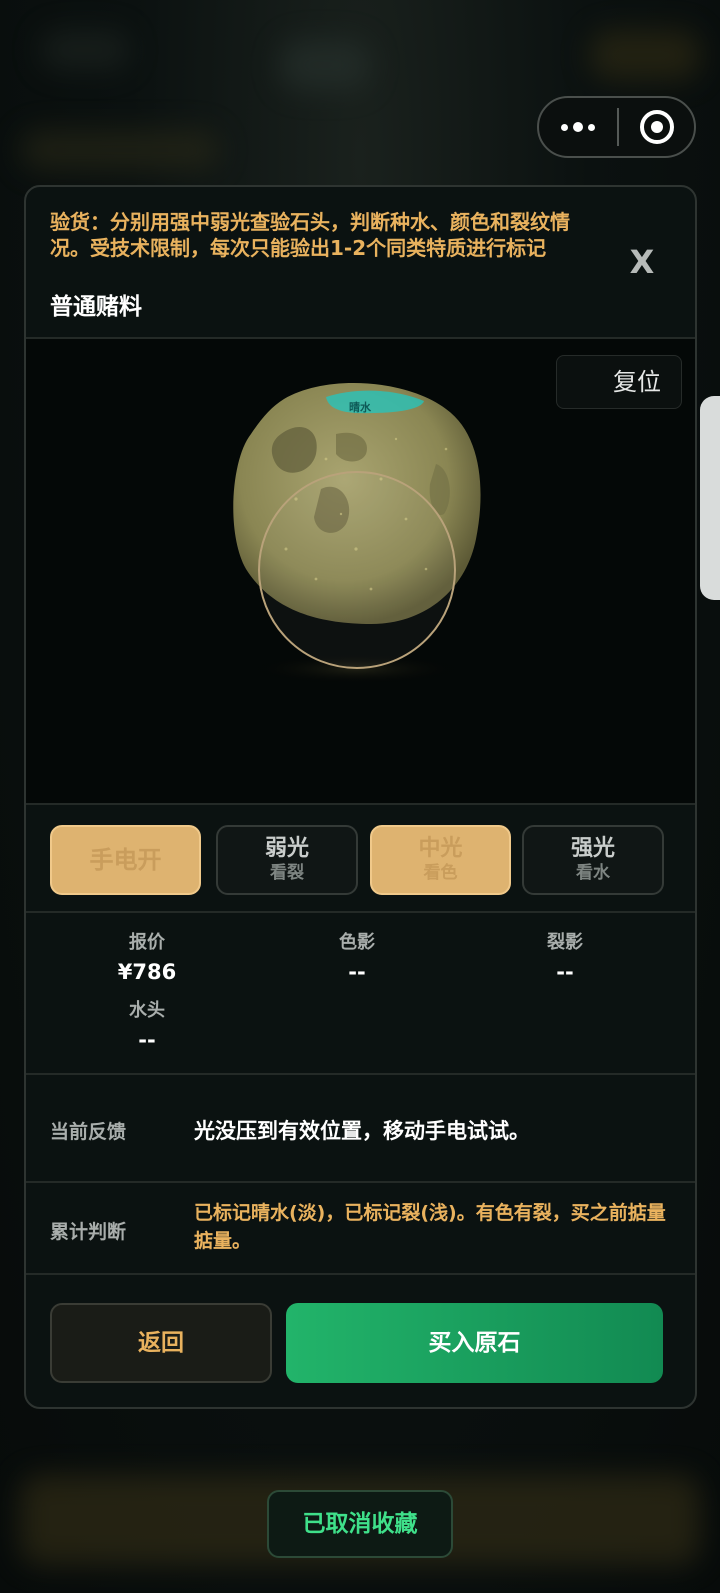 Image resolution: width=720 pixels, height=1593 pixels. Describe the element at coordinates (430, 1227) in the screenshot. I see `judgment-text: 已标记晴水(淡)，已标记裂(浅)。有色有裂，买之前掂量掂量。` at that location.